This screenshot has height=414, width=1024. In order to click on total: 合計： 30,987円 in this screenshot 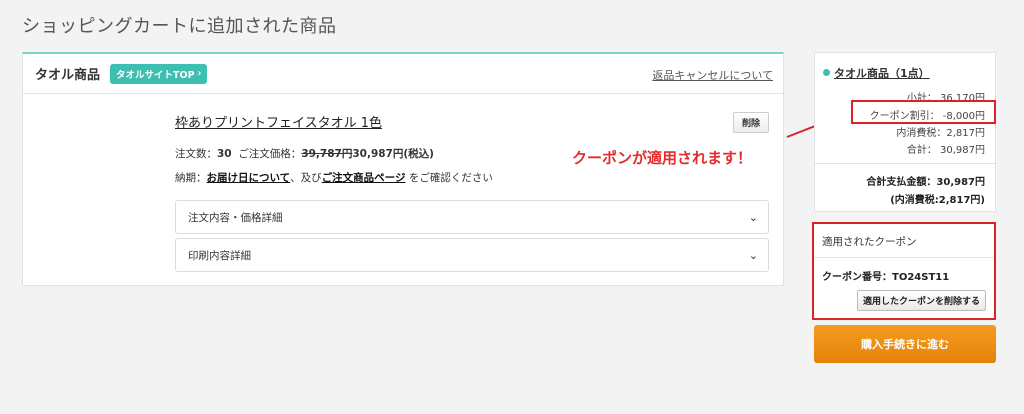, I will do `click(945, 150)`.